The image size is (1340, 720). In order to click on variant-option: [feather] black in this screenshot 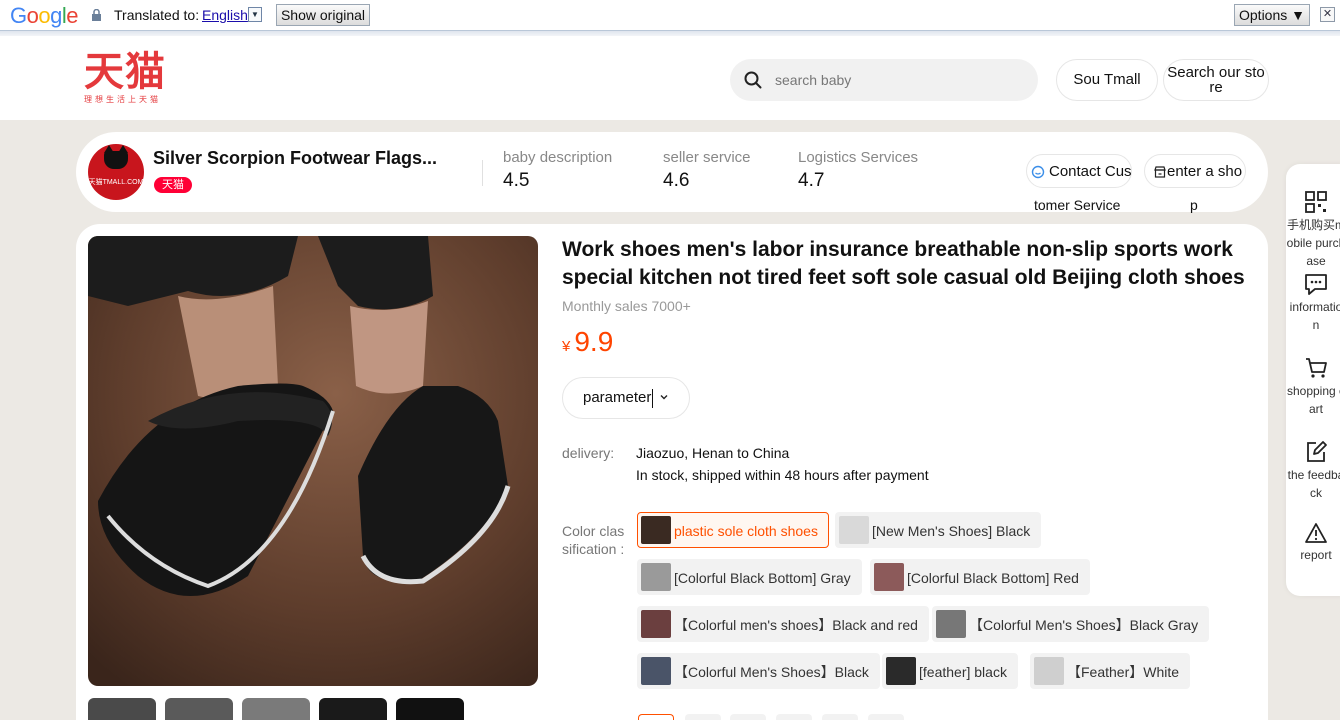, I will do `click(950, 671)`.